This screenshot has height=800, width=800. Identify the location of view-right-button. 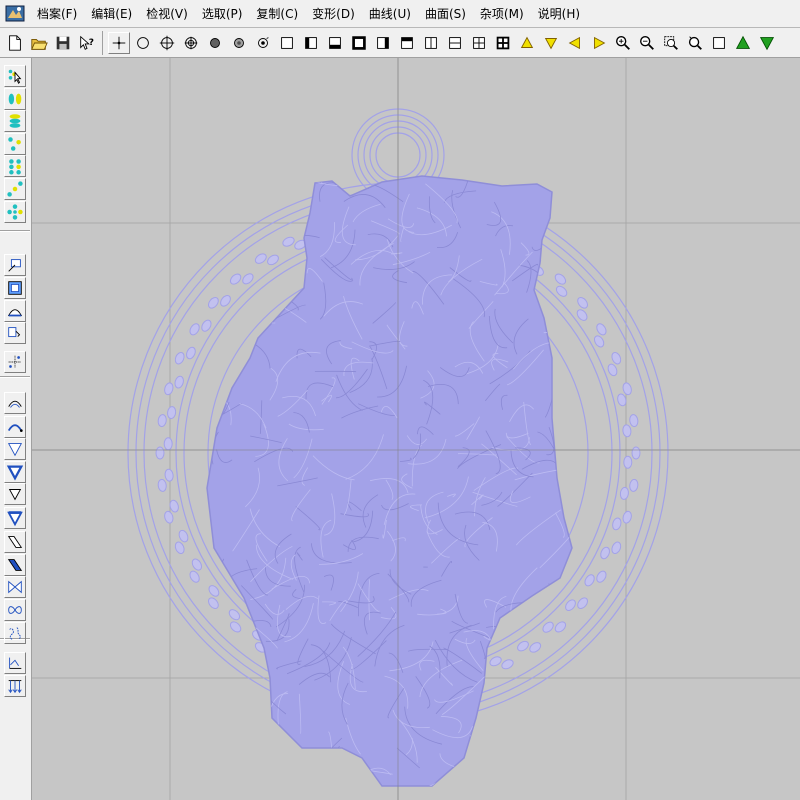
(383, 42).